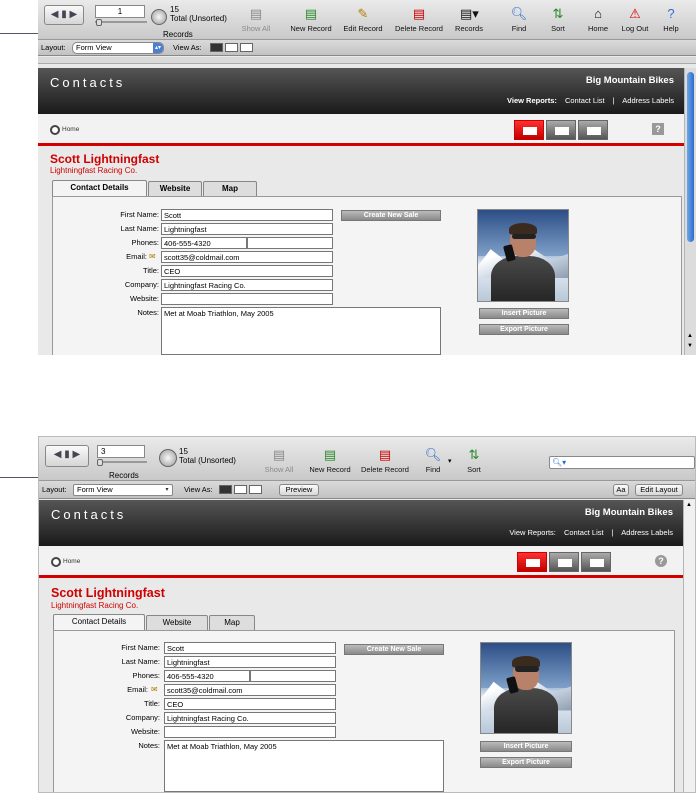 The height and width of the screenshot is (793, 696). Describe the element at coordinates (671, 19) in the screenshot. I see `help-button: ? Help` at that location.